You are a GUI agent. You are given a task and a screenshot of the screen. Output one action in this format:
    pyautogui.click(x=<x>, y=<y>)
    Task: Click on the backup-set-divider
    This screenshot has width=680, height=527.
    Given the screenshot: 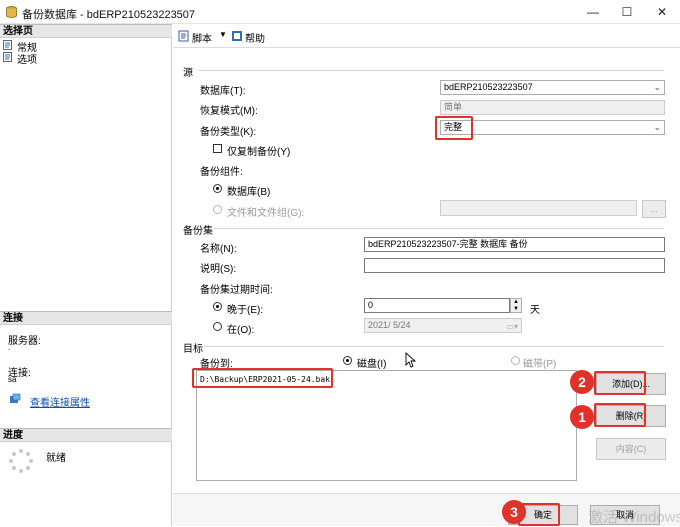 What is the action you would take?
    pyautogui.click(x=439, y=228)
    